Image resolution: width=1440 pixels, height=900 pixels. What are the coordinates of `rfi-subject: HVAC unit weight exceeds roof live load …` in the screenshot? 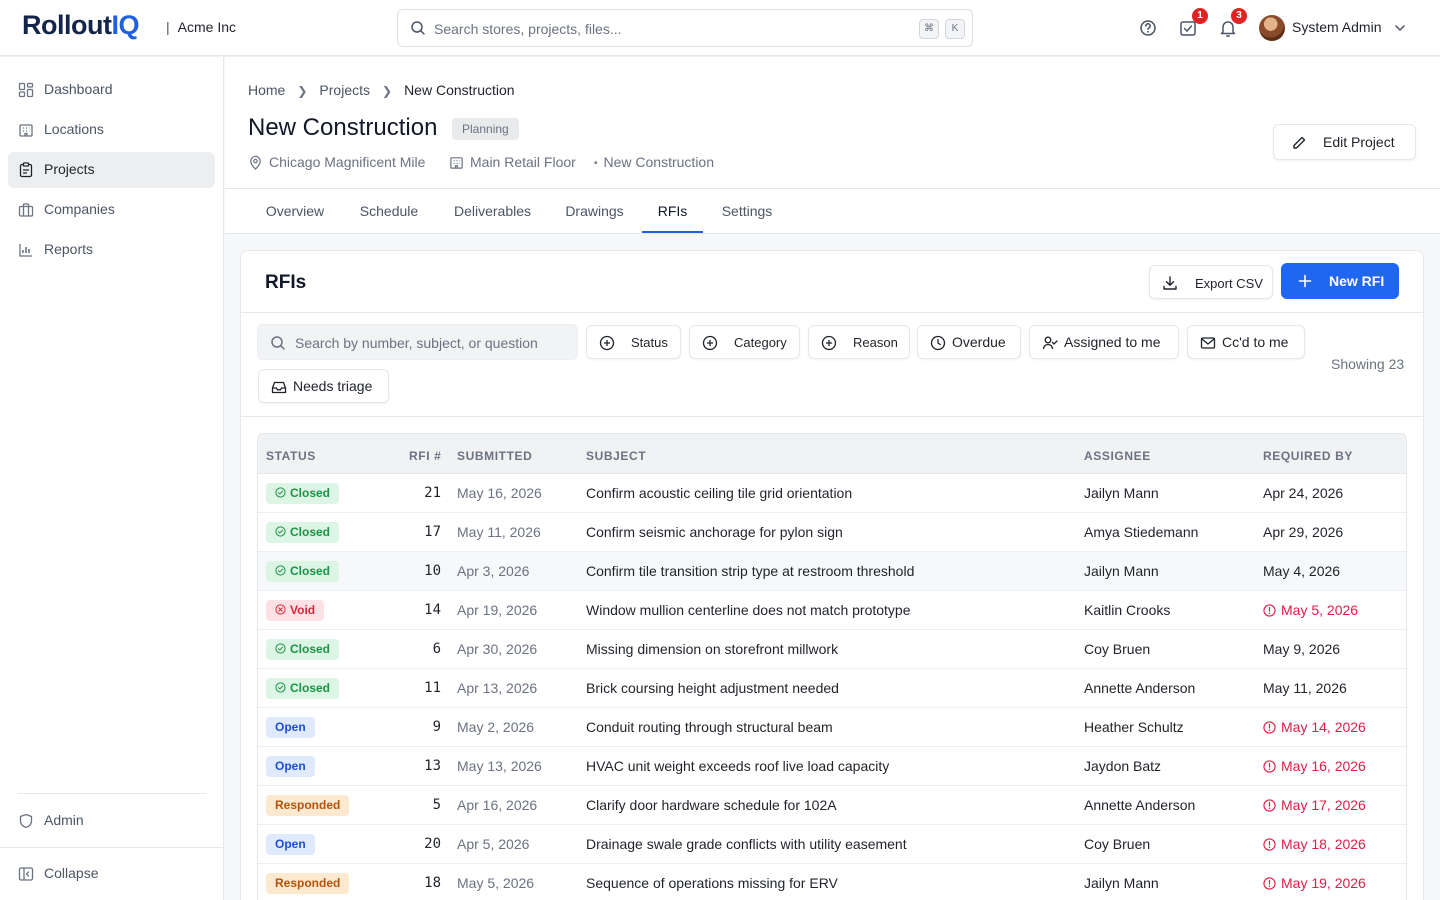 It's located at (737, 766).